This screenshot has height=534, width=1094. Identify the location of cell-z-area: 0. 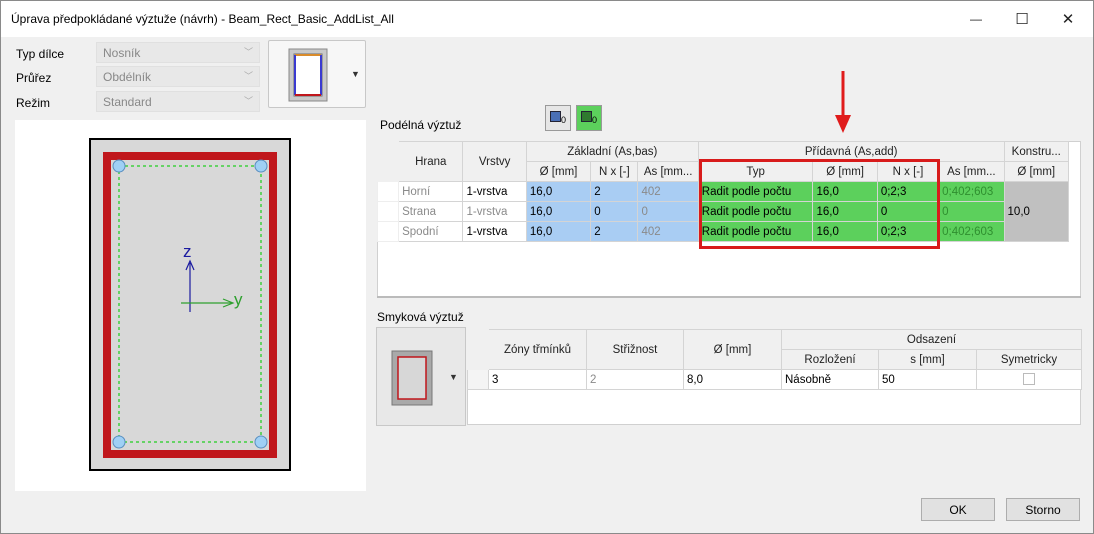
(668, 211).